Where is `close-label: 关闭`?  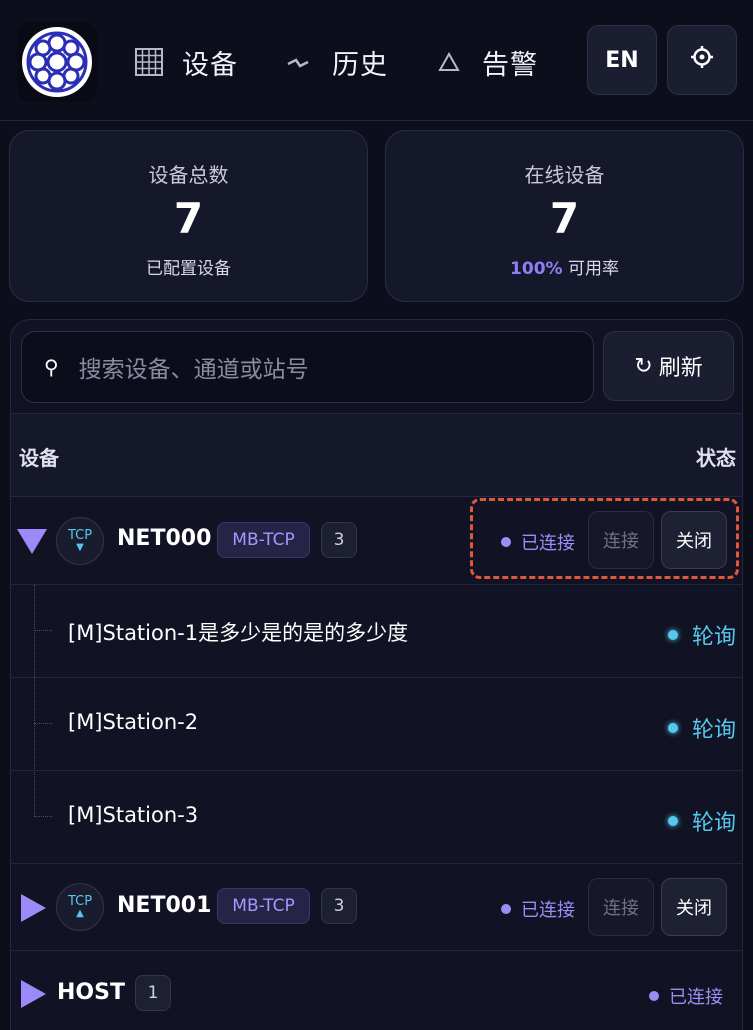 close-label: 关闭 is located at coordinates (694, 908).